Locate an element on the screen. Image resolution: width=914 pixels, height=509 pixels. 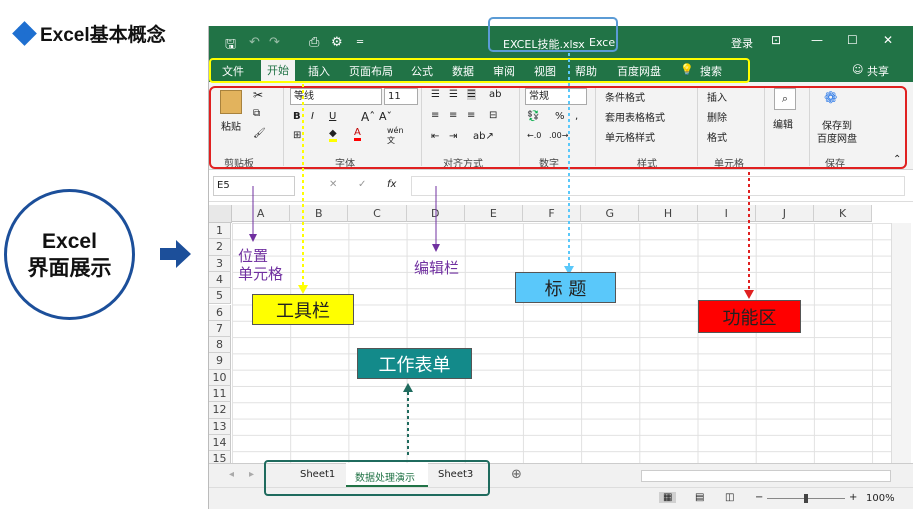
toolbar-label: 工具栏 is located at coordinates (303, 309).